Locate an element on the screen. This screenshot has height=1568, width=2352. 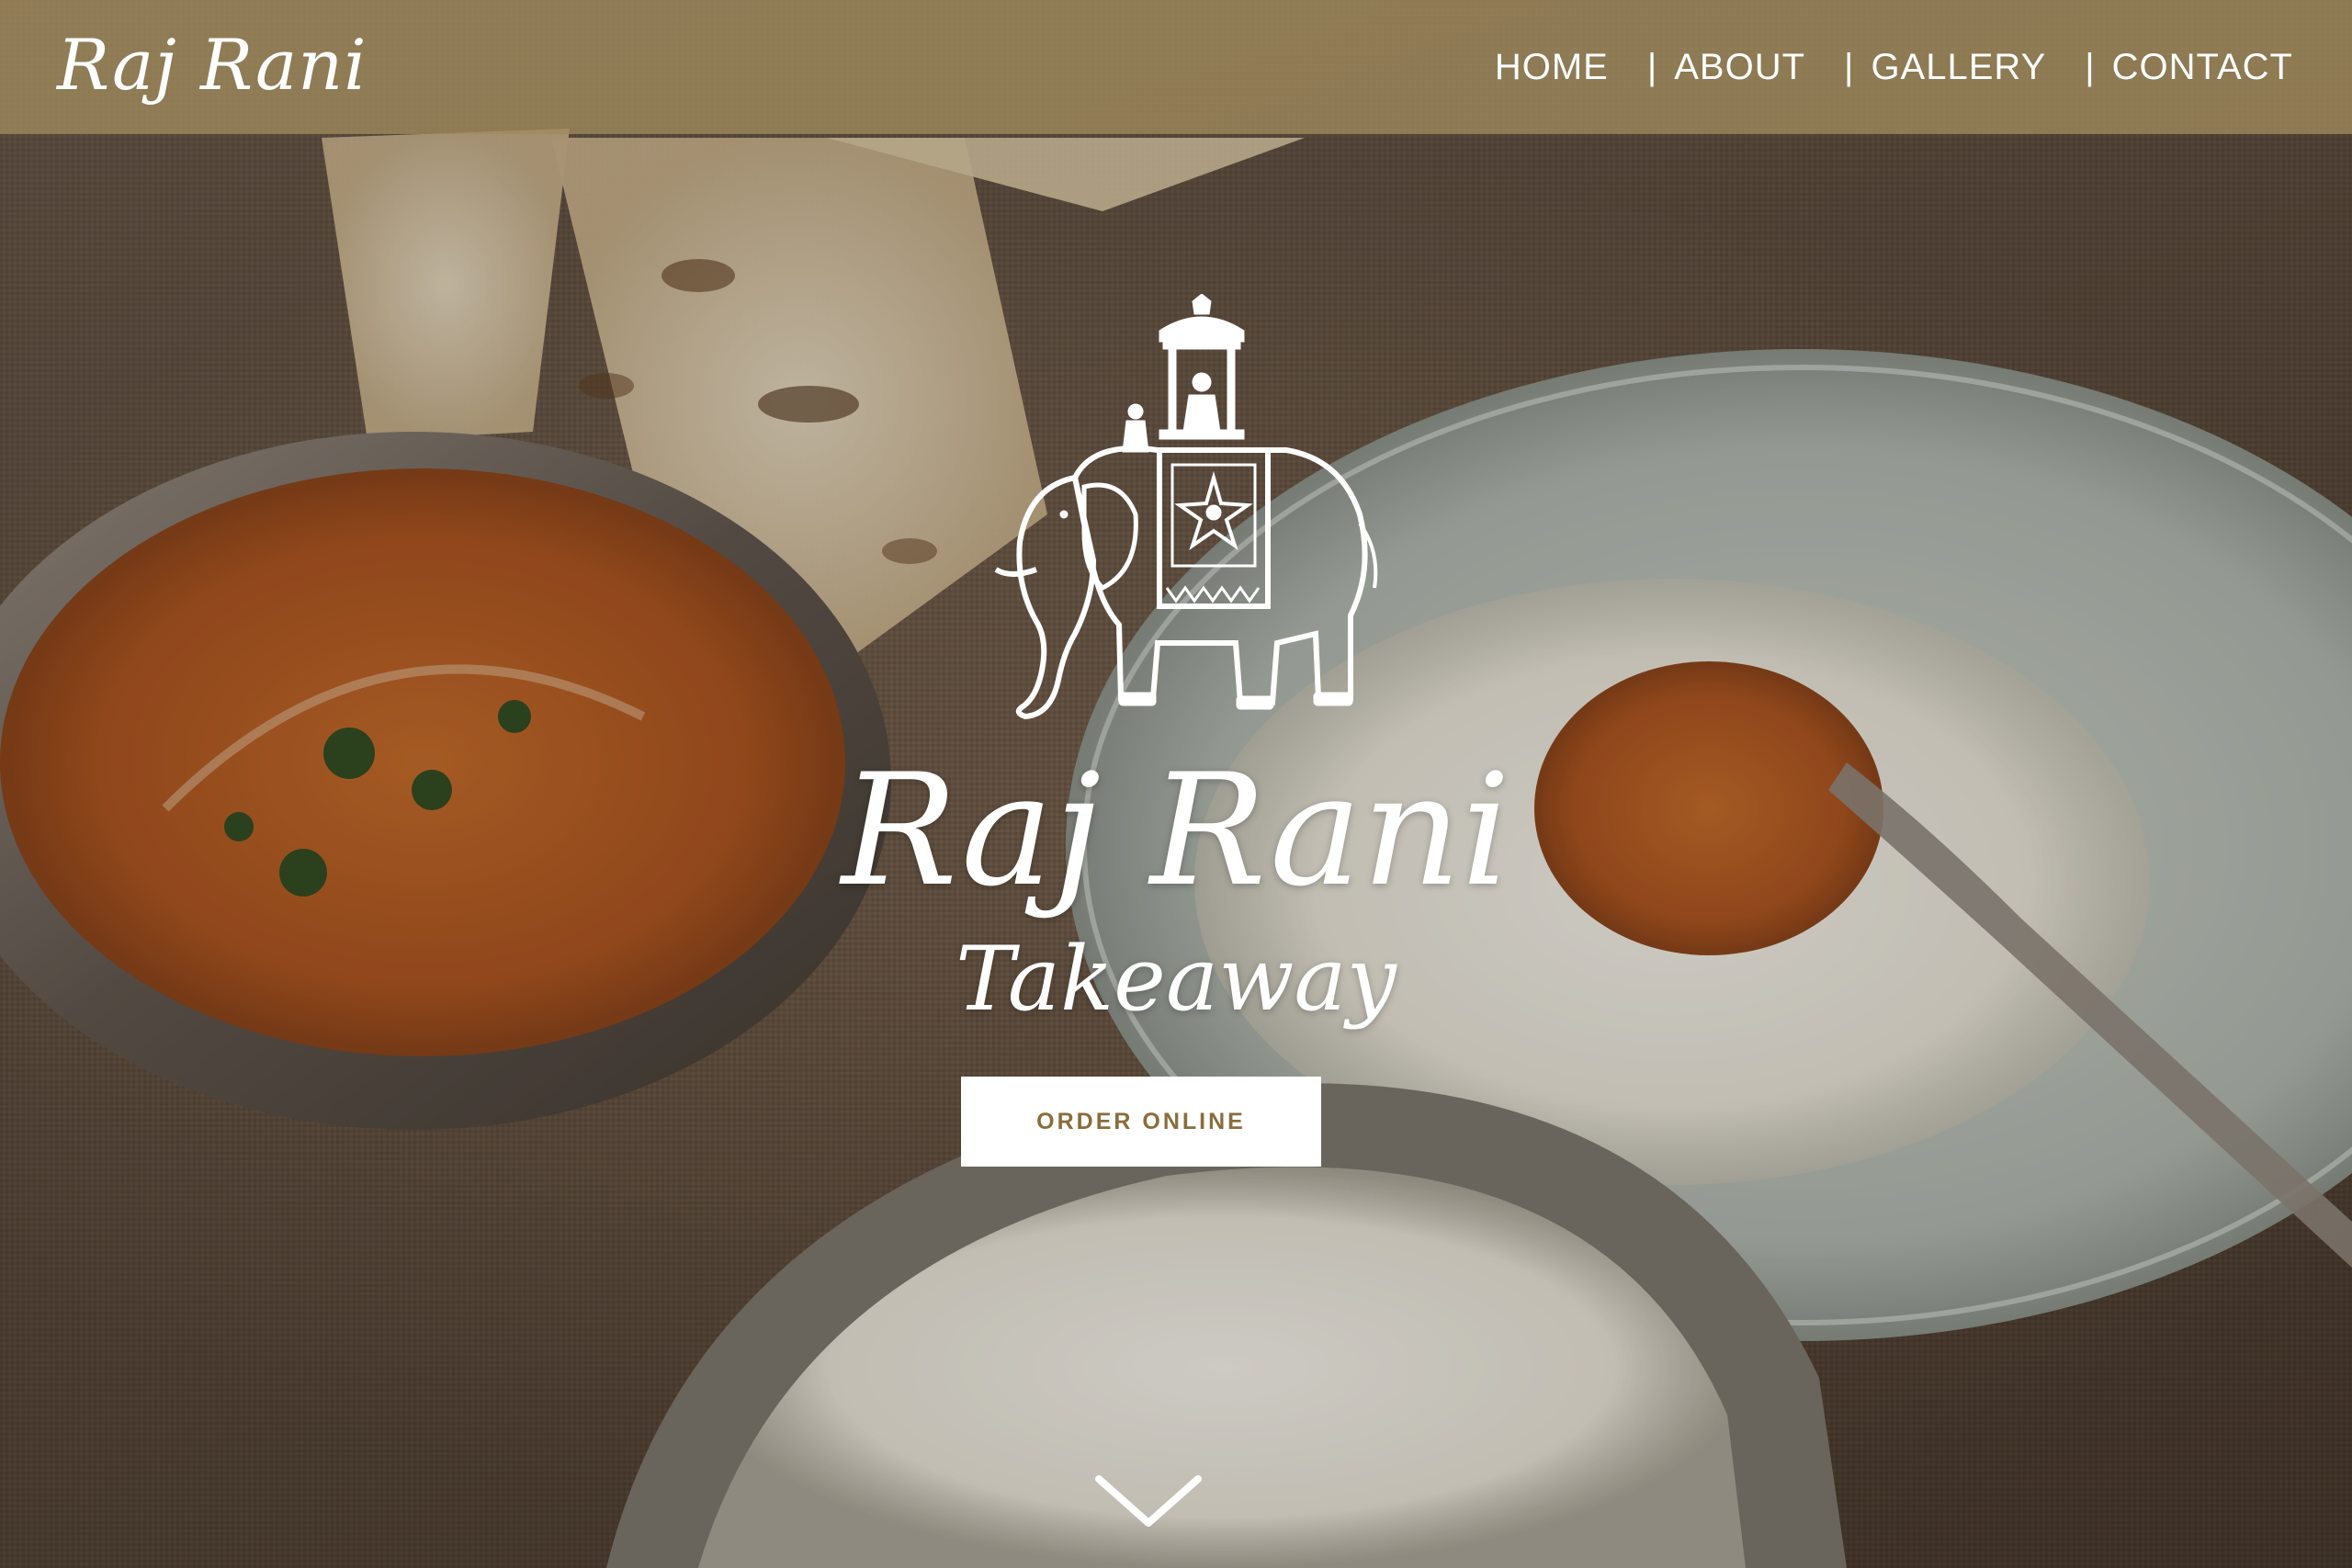
hero-title: Raj Rani is located at coordinates (1176, 830).